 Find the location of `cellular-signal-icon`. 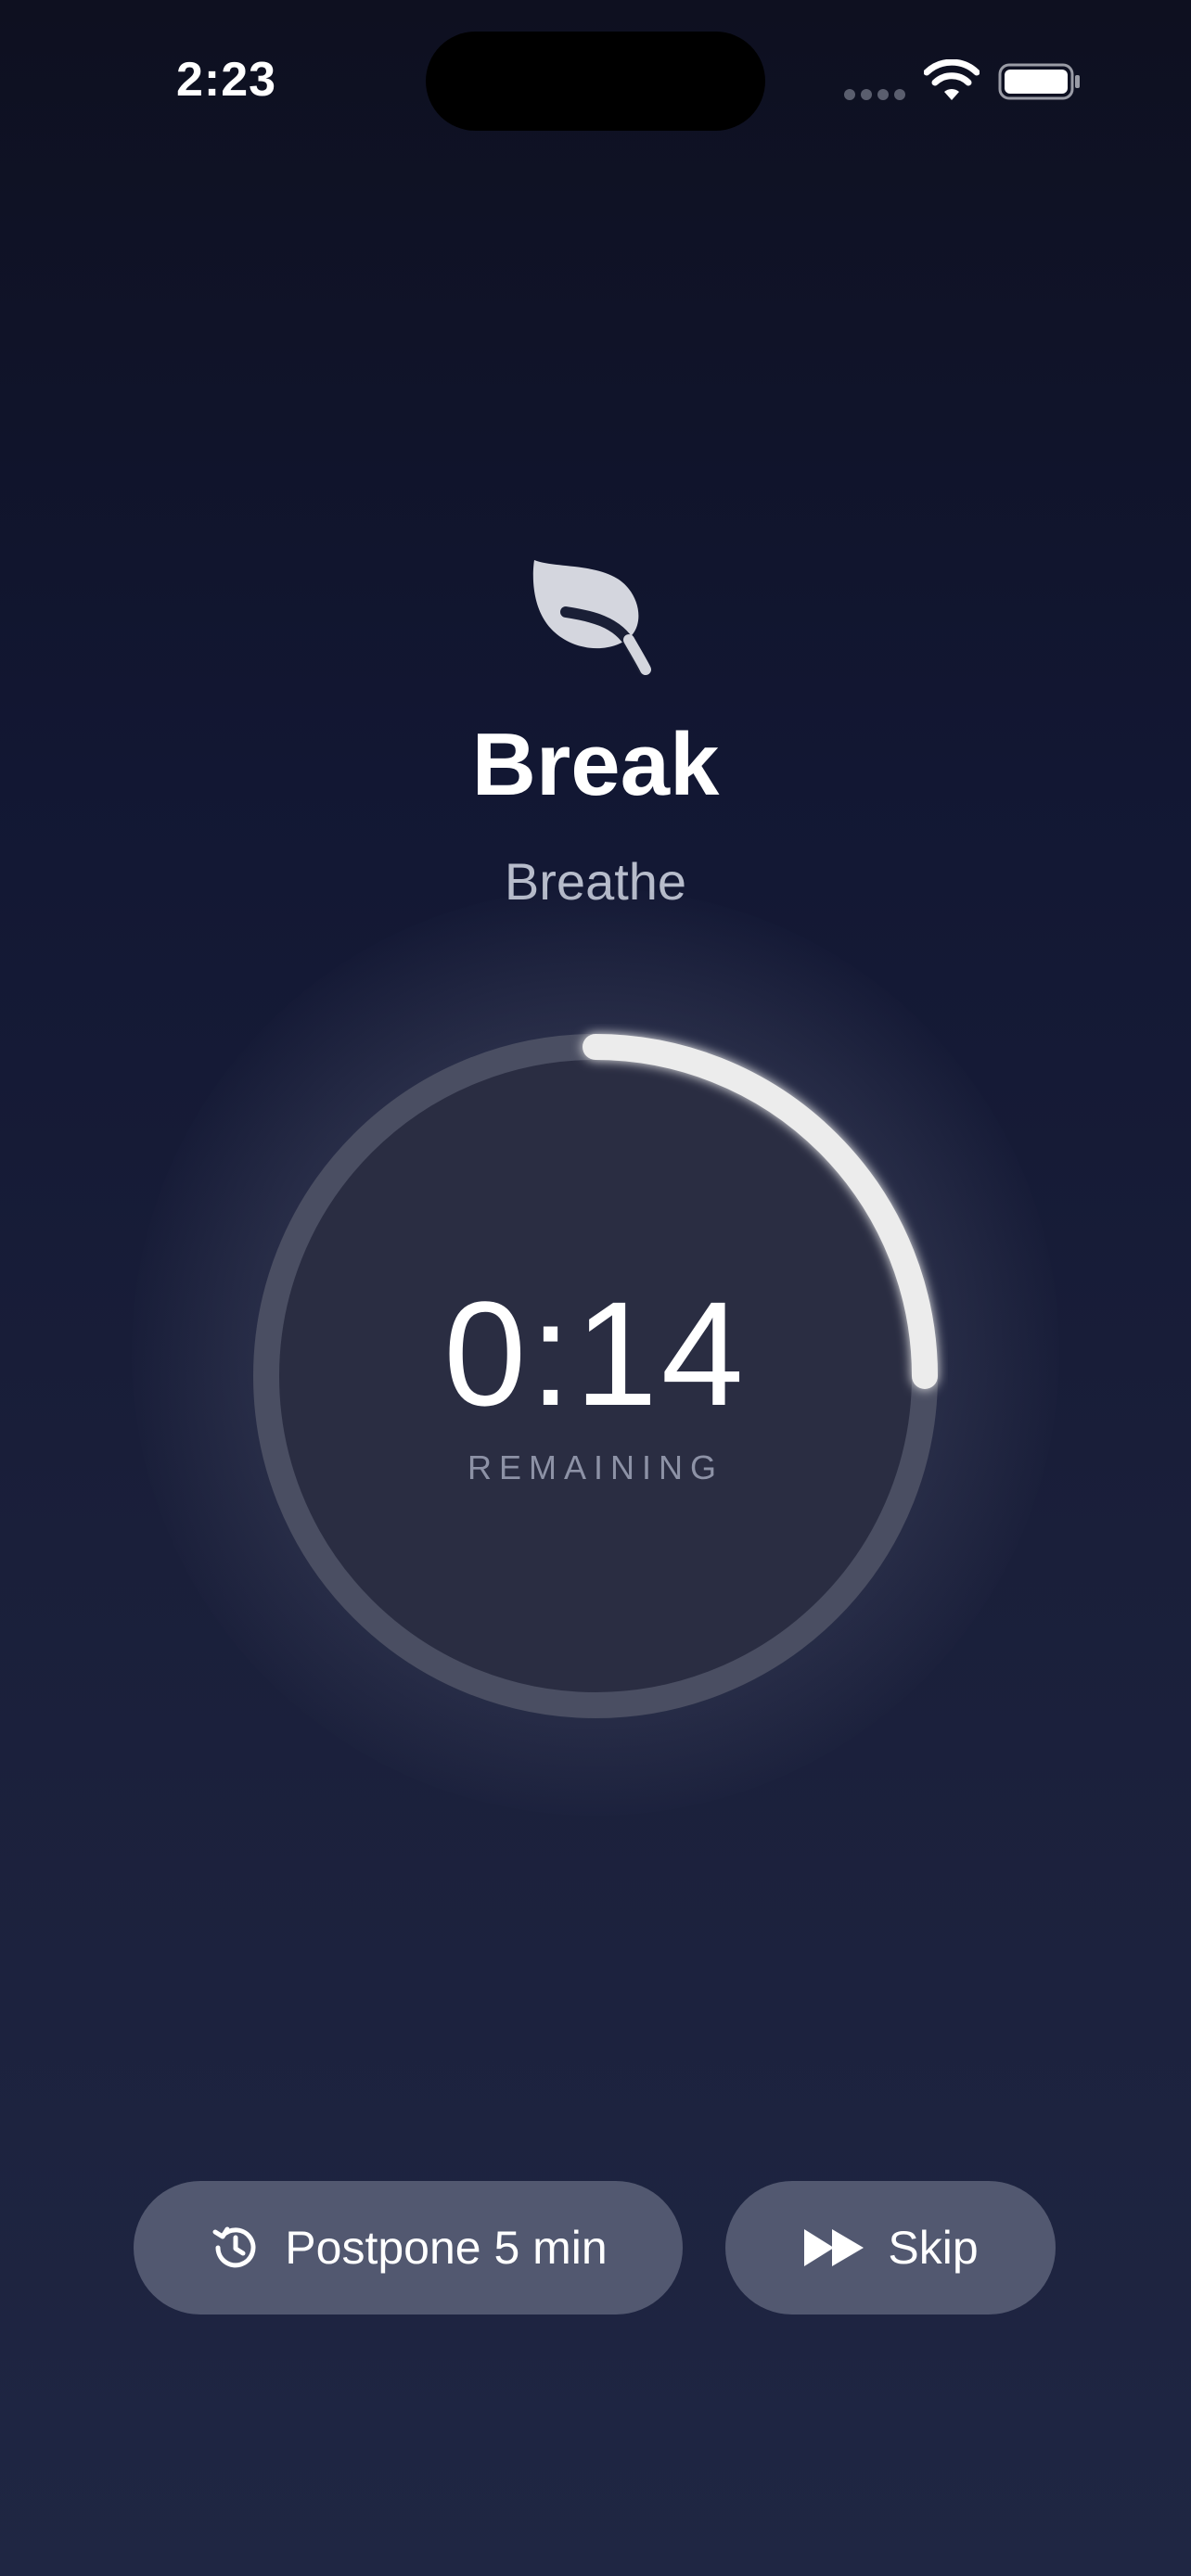

cellular-signal-icon is located at coordinates (874, 94).